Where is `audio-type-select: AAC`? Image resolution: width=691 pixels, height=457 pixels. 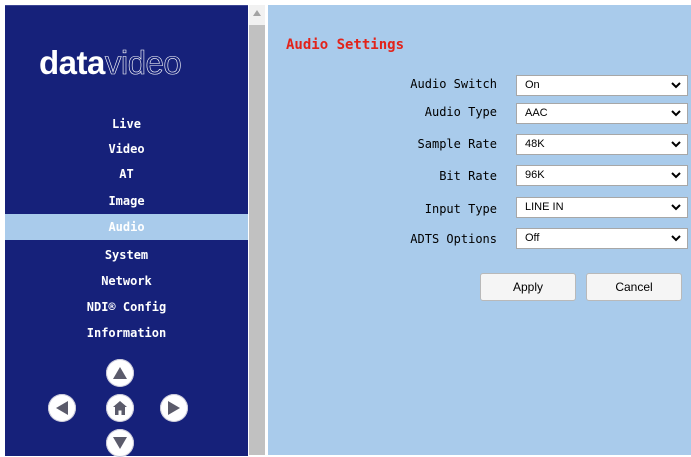
audio-type-select: AAC is located at coordinates (602, 113).